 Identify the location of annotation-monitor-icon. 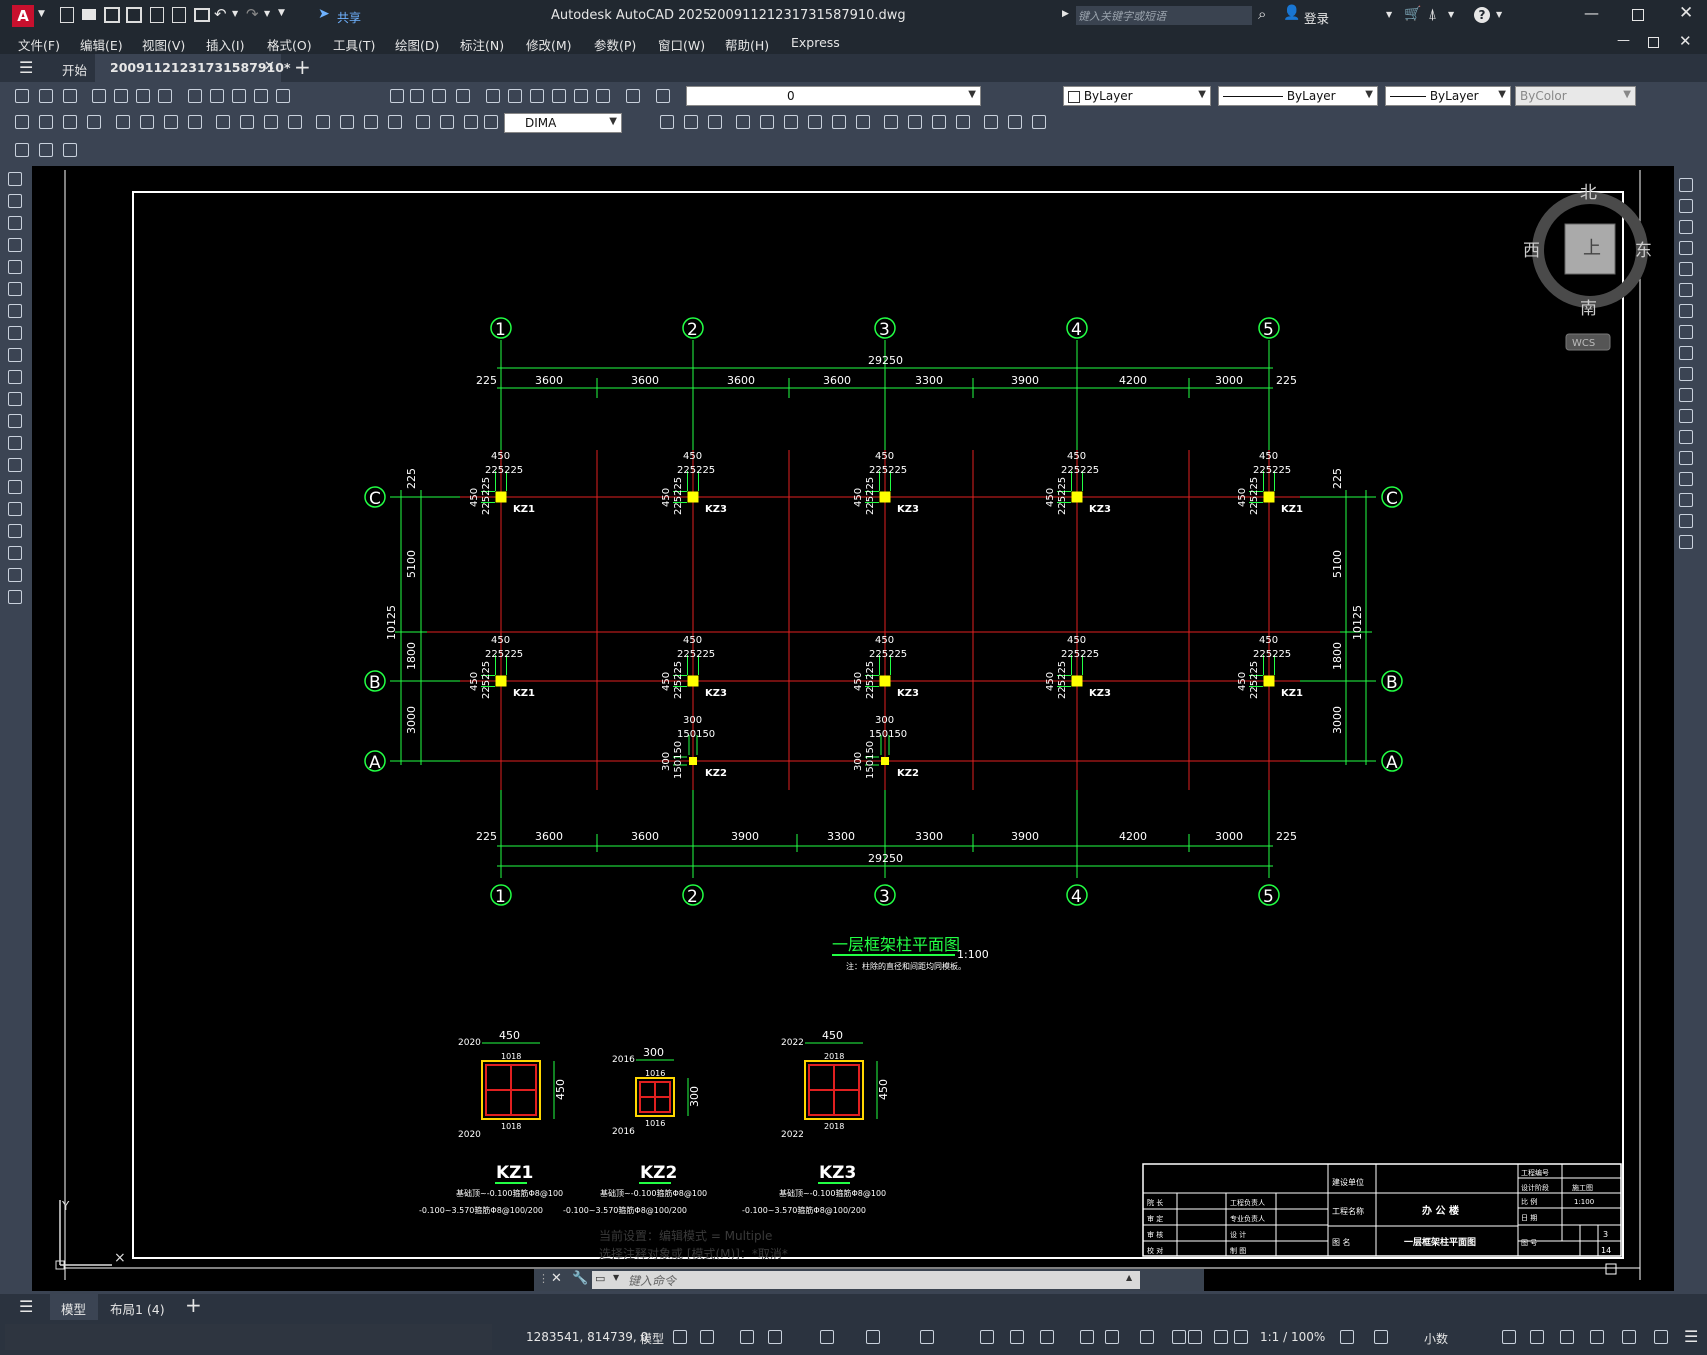
(1381, 1337).